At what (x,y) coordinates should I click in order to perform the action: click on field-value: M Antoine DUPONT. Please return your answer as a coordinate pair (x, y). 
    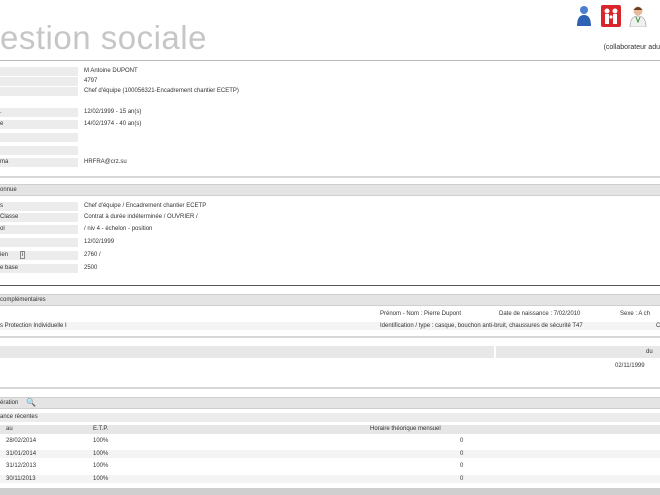
    Looking at the image, I should click on (111, 71).